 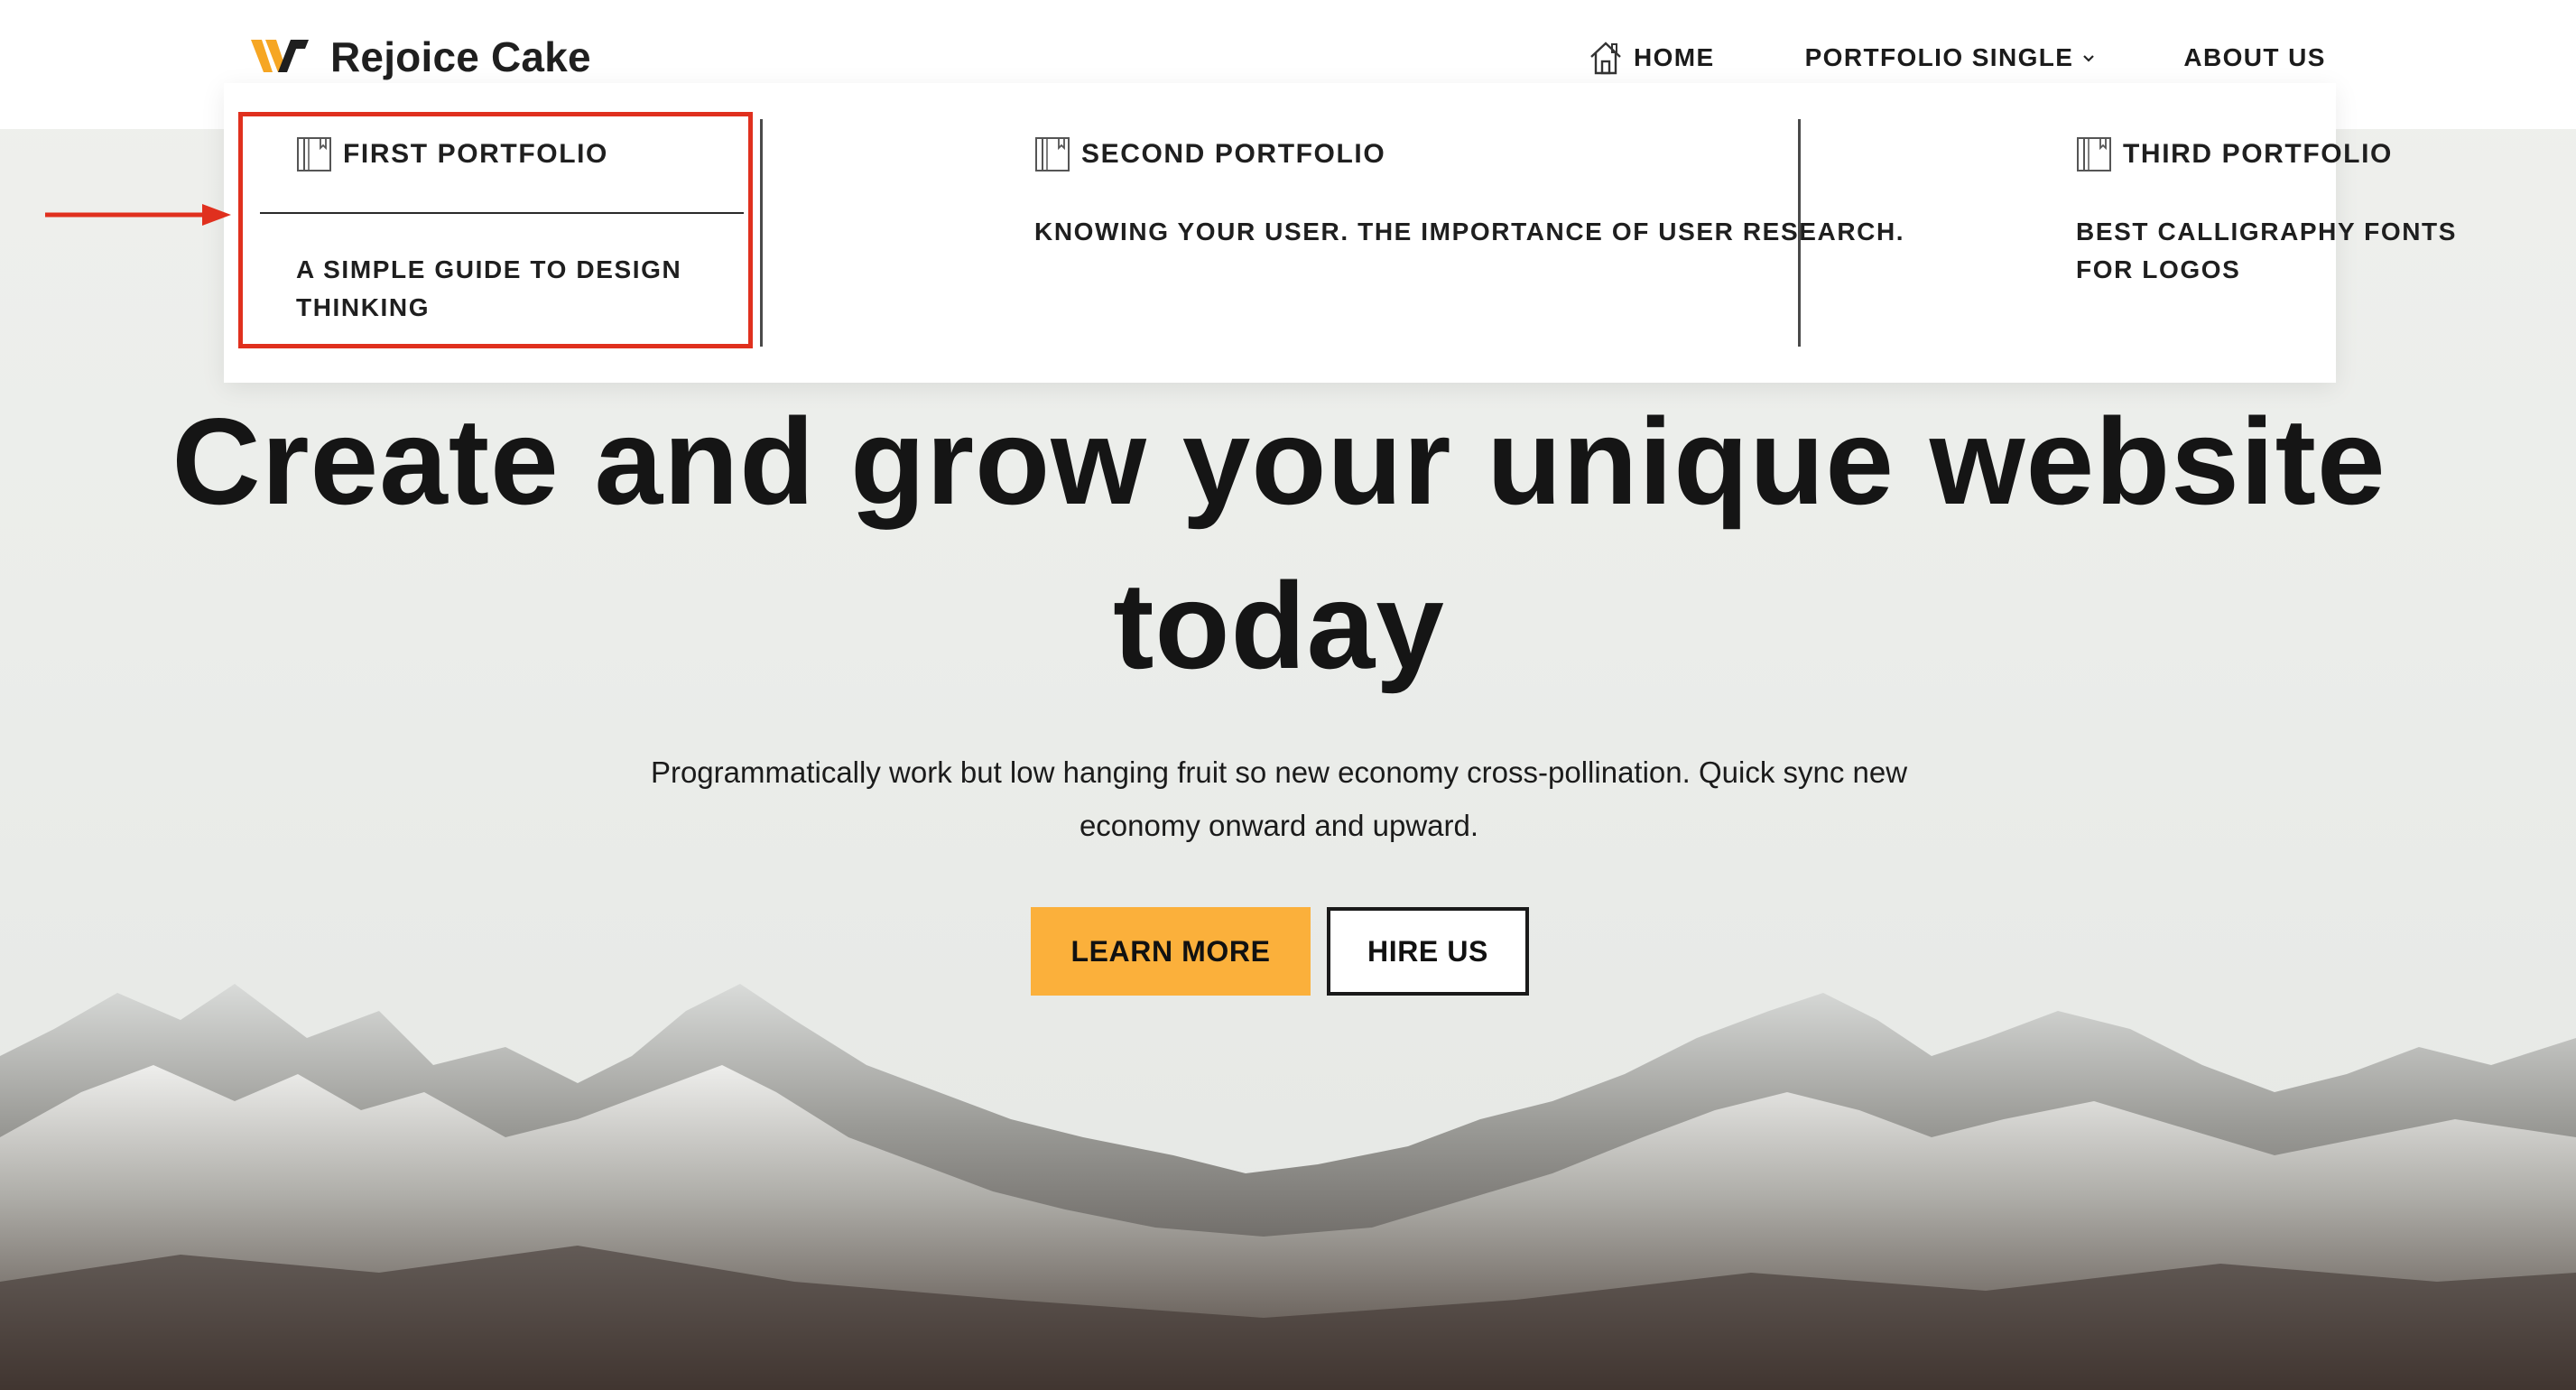 I want to click on main-nav: HOME PORTFOLIO SINGLE ABOUT US, so click(x=1958, y=58).